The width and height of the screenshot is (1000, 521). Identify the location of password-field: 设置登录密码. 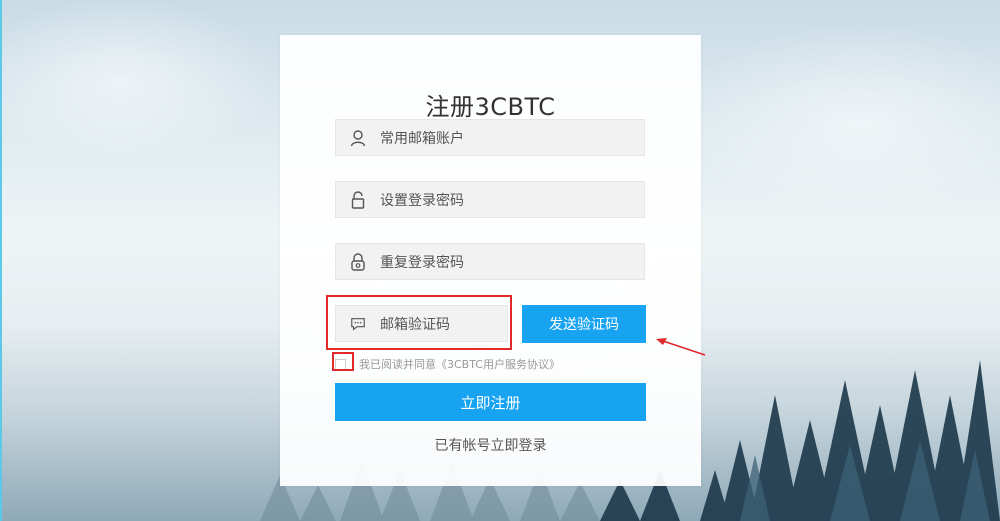
(490, 199).